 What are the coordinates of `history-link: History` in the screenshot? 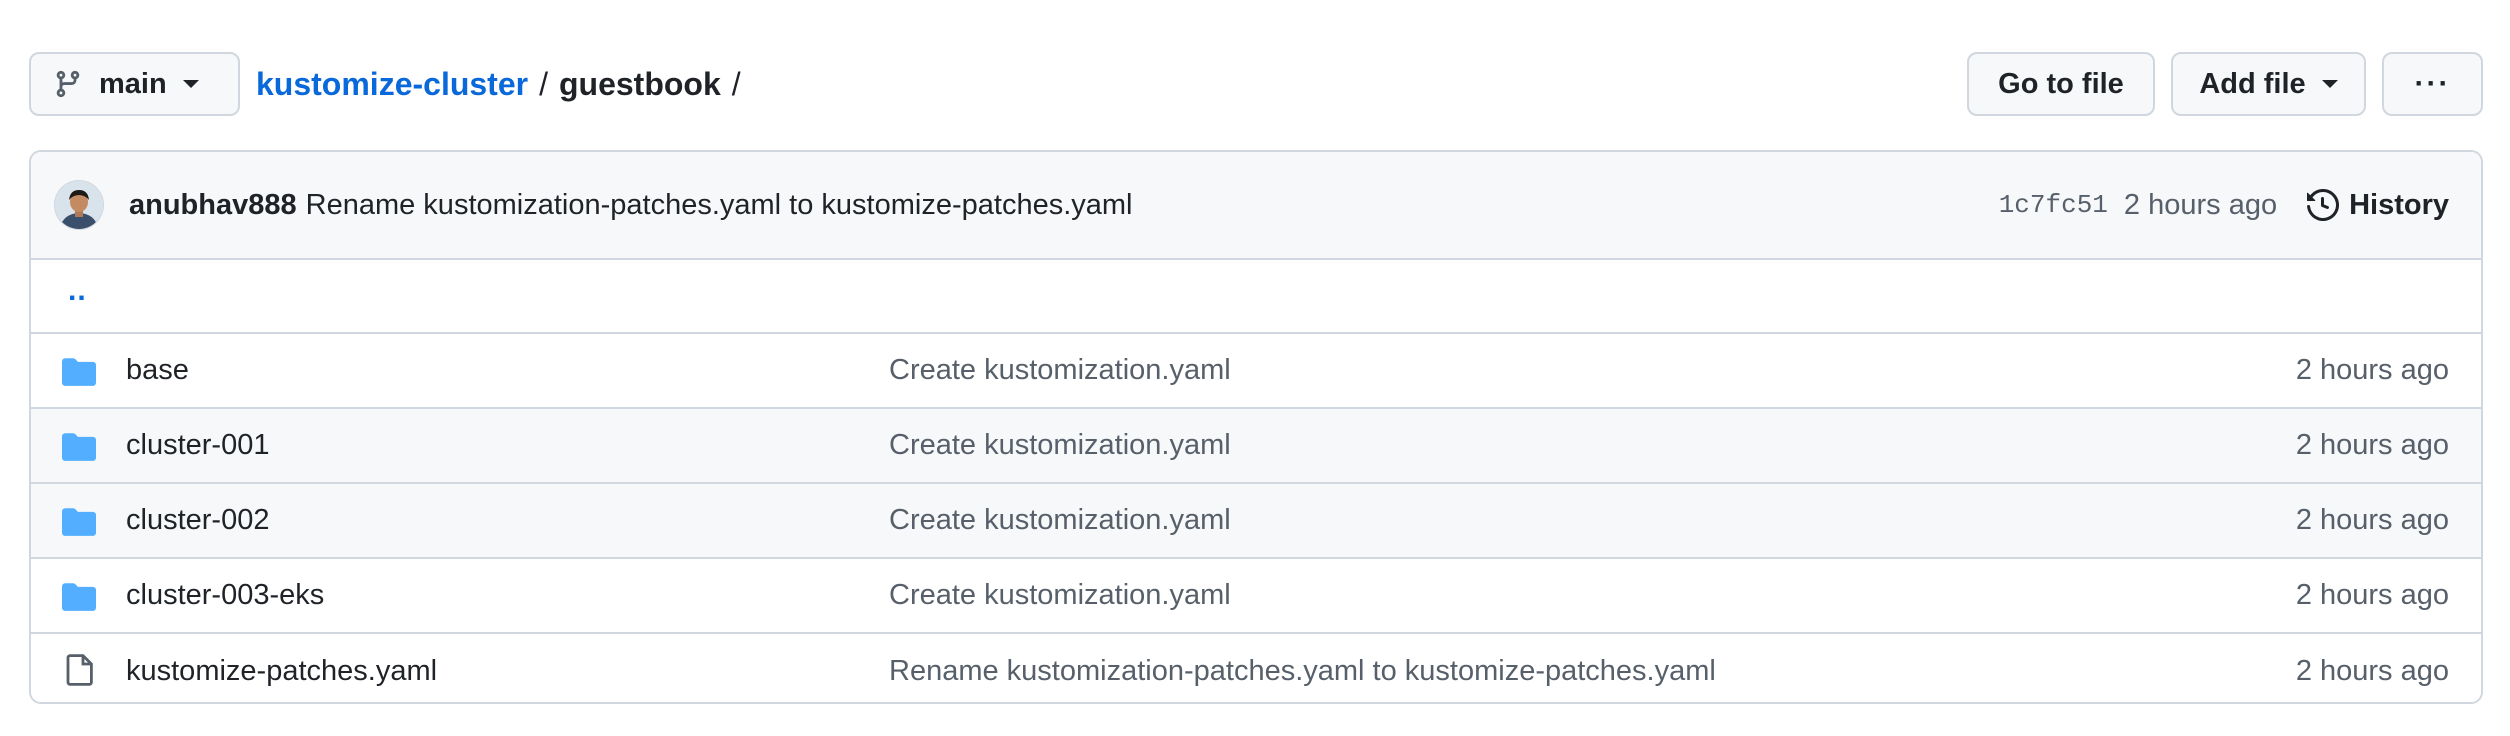 It's located at (2378, 205).